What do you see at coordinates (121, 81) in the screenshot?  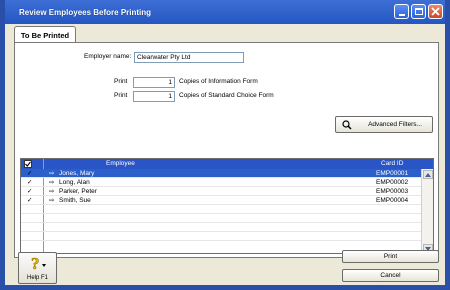 I see `print-label-info: Print` at bounding box center [121, 81].